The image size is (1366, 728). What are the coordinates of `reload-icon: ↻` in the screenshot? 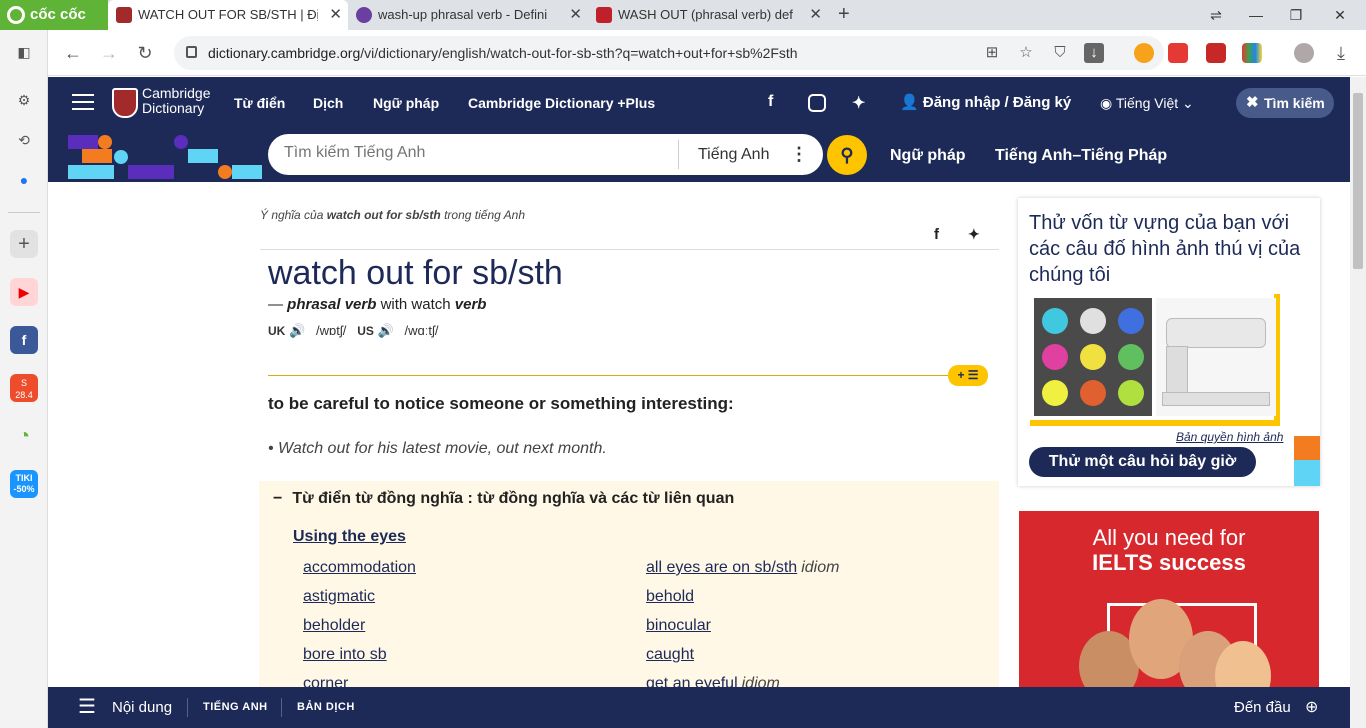 It's located at (145, 53).